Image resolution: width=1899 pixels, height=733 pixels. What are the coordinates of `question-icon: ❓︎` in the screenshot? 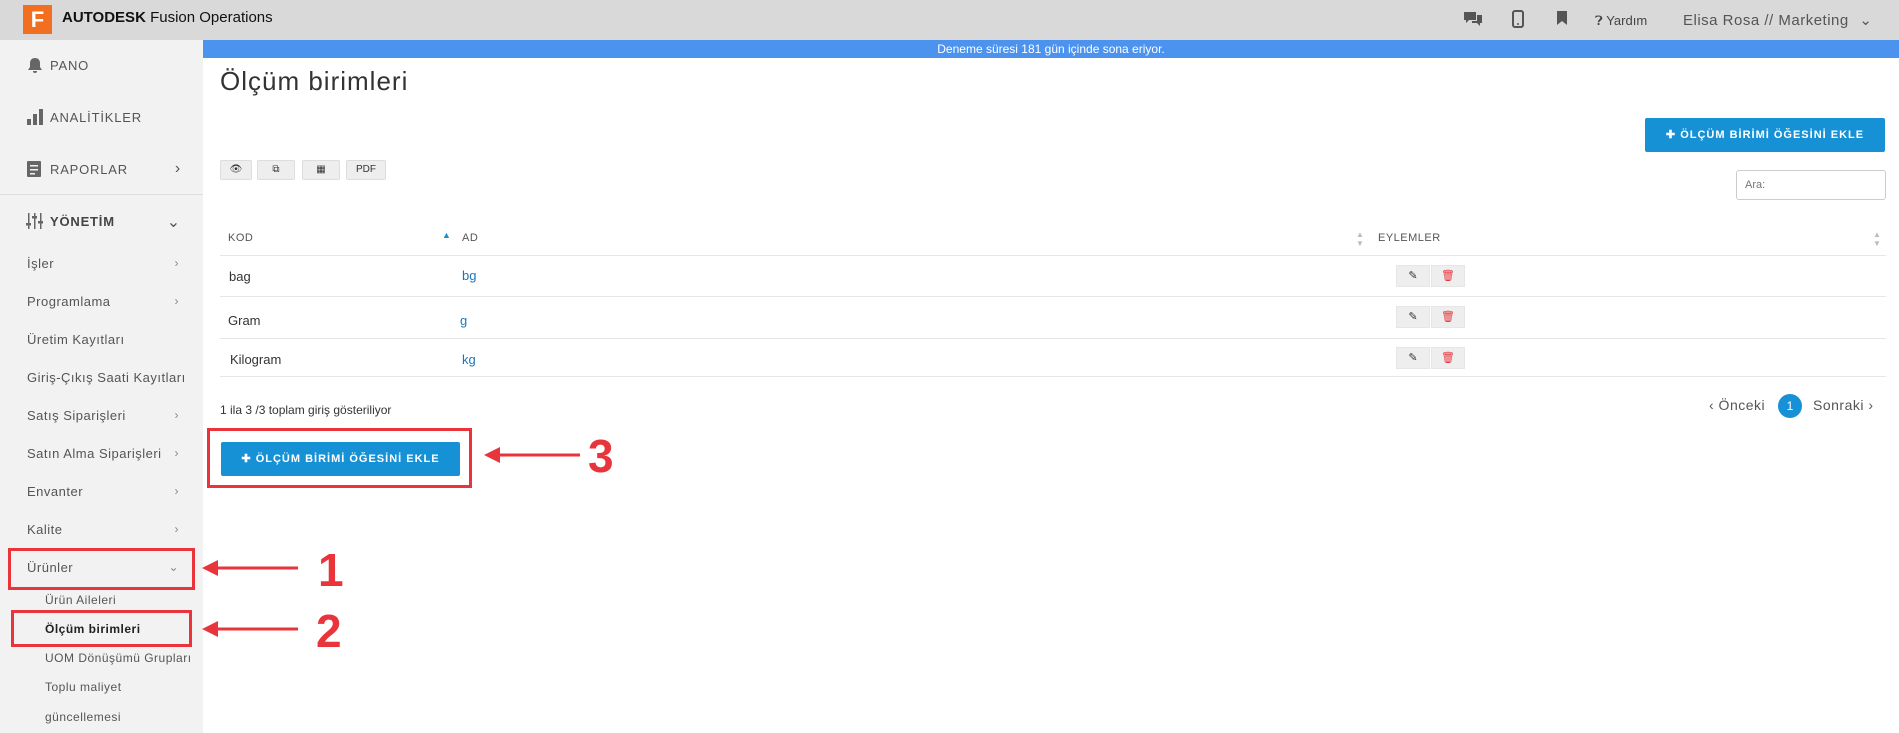 It's located at (1599, 20).